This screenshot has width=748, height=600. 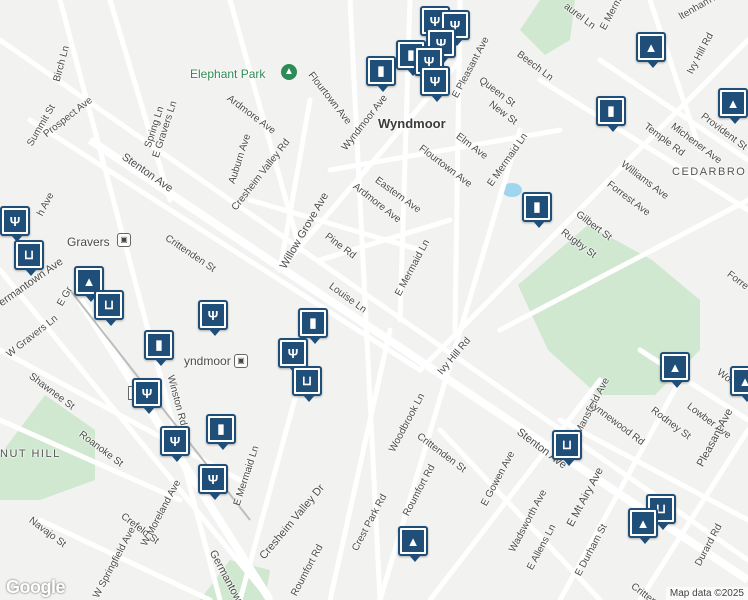 I want to click on map-attribution: Map data ©2025, so click(x=706, y=593).